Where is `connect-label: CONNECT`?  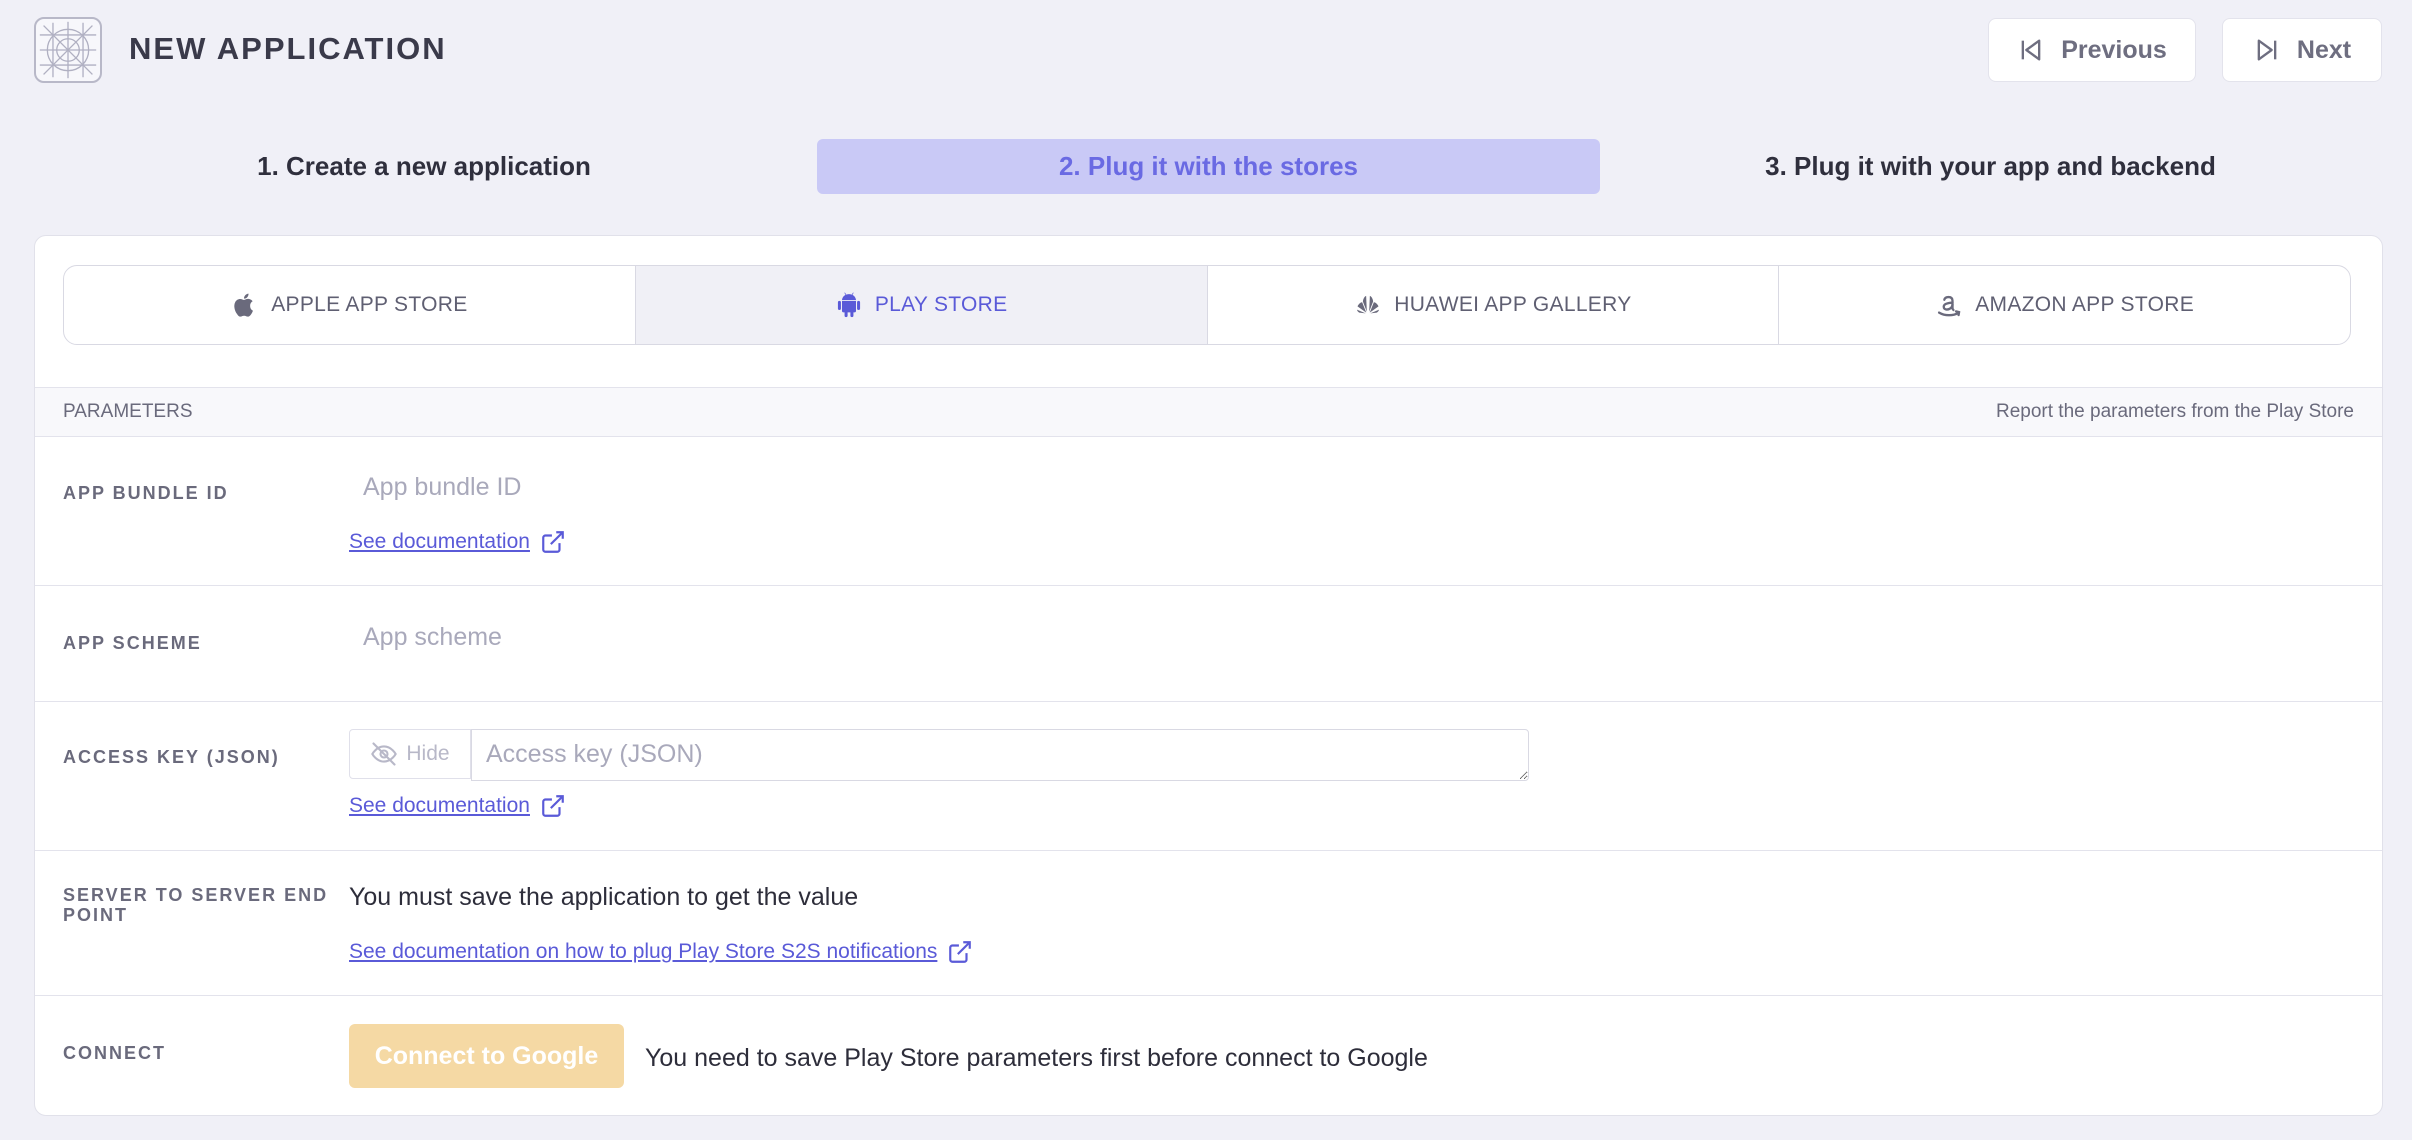 connect-label: CONNECT is located at coordinates (114, 1053).